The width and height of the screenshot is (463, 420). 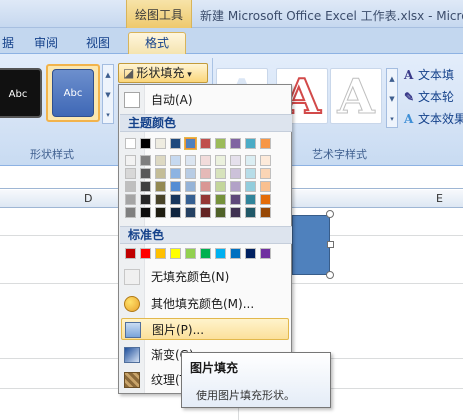 I want to click on column-header-d: D, so click(x=88, y=198).